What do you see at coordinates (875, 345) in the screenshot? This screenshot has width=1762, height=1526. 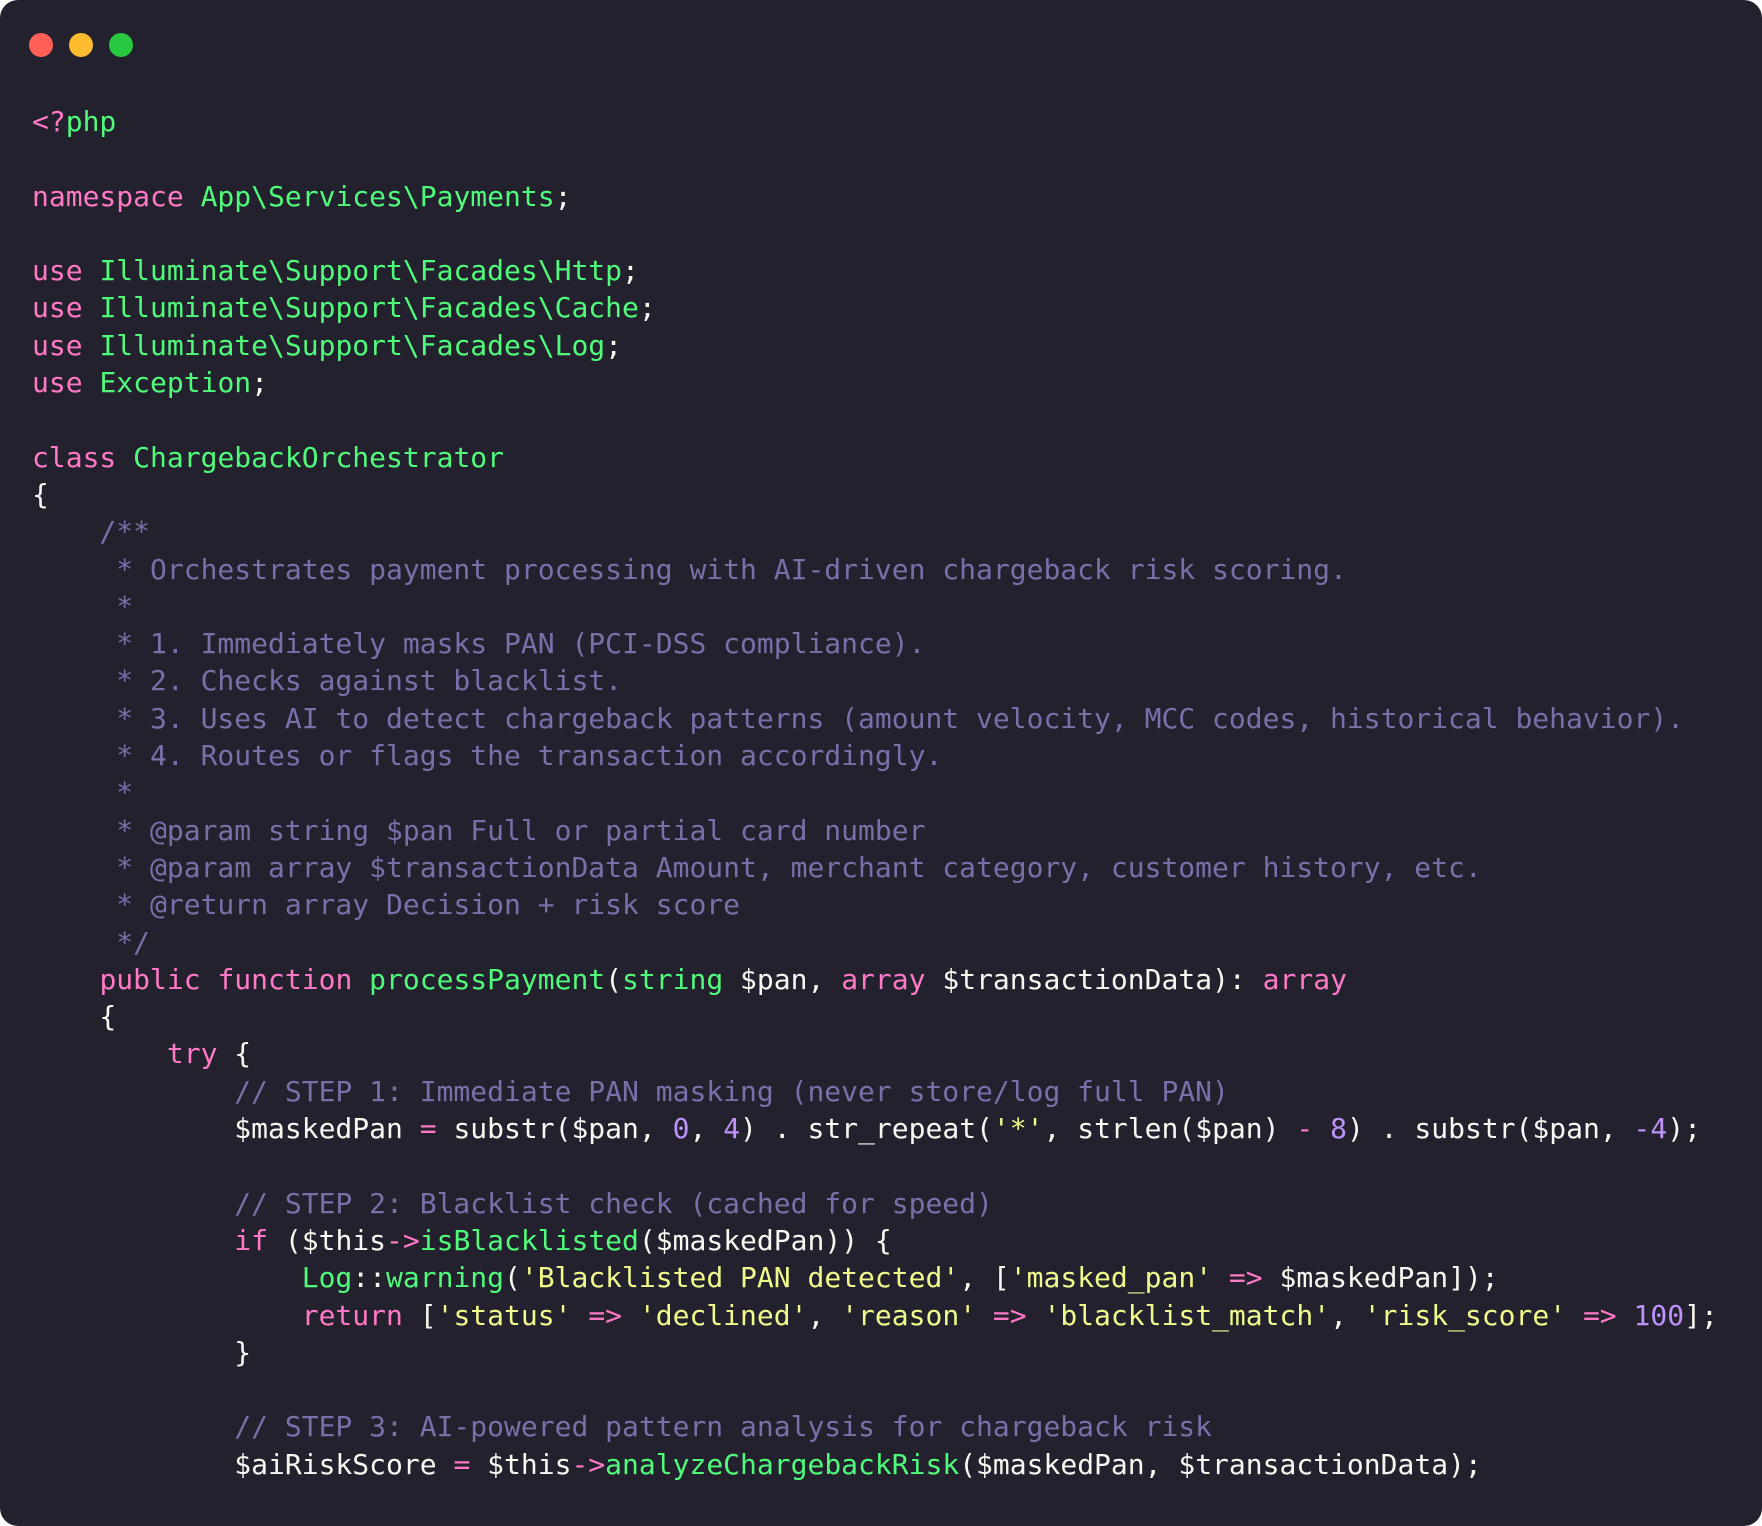 I see `code-line: use Illuminate\Support\Facades\Log;` at bounding box center [875, 345].